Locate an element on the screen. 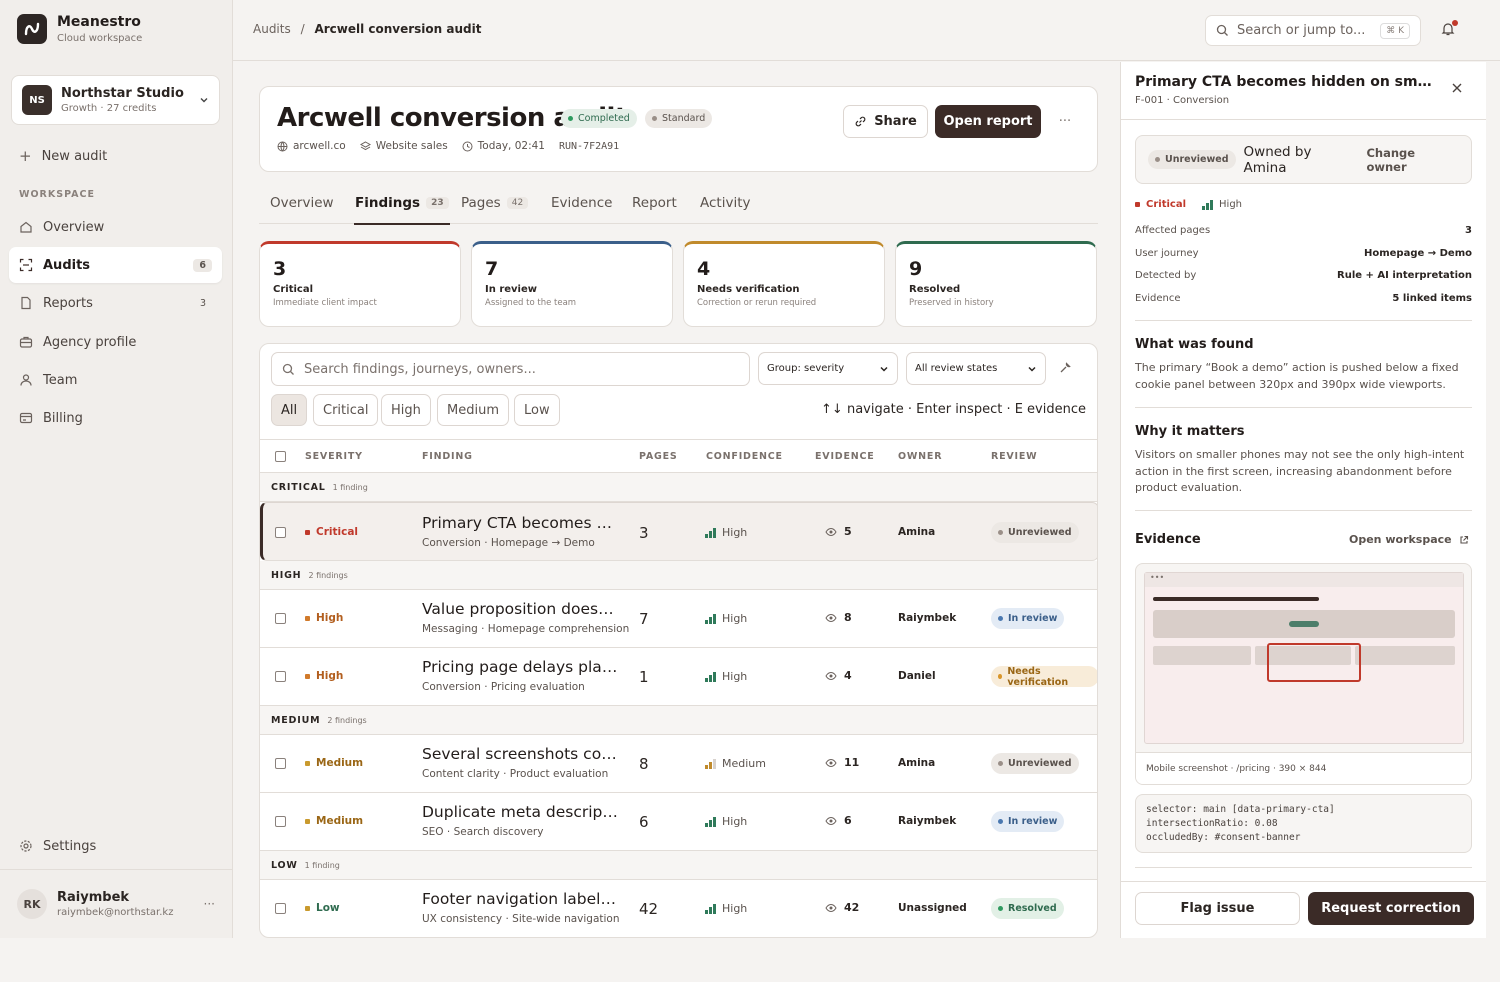 The height and width of the screenshot is (982, 1500). open-report-button: Open report is located at coordinates (988, 121).